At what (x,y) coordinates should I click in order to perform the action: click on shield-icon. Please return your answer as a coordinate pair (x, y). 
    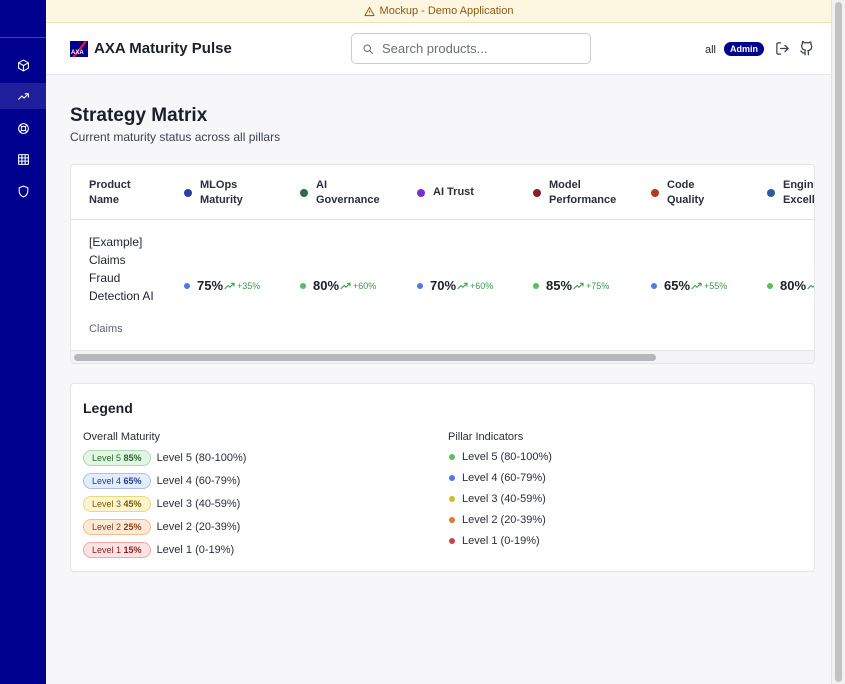
    Looking at the image, I should click on (23, 191).